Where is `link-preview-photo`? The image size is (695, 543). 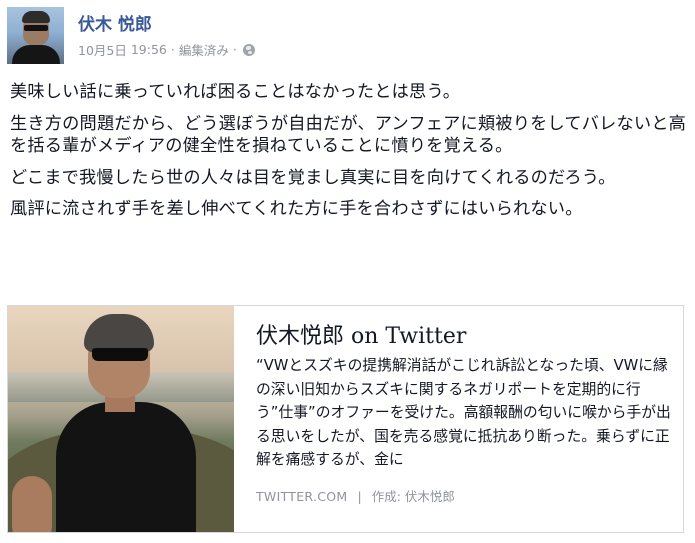
link-preview-photo is located at coordinates (121, 419).